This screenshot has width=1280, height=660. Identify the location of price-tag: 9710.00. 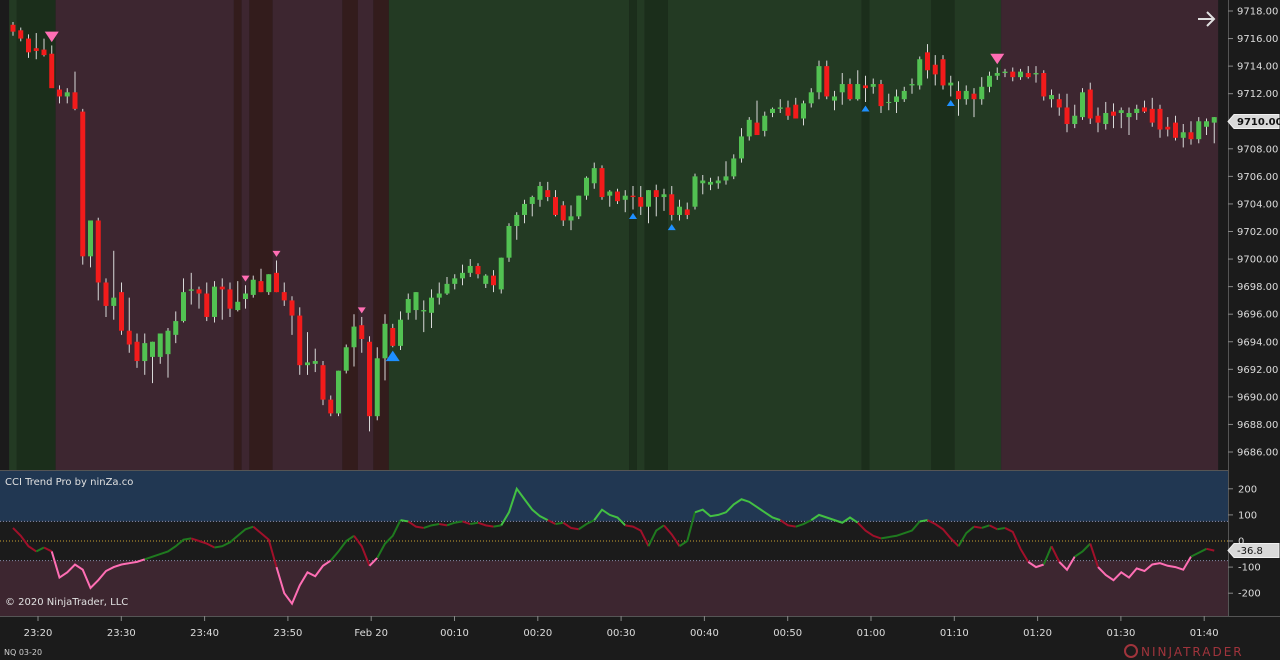
(1253, 121).